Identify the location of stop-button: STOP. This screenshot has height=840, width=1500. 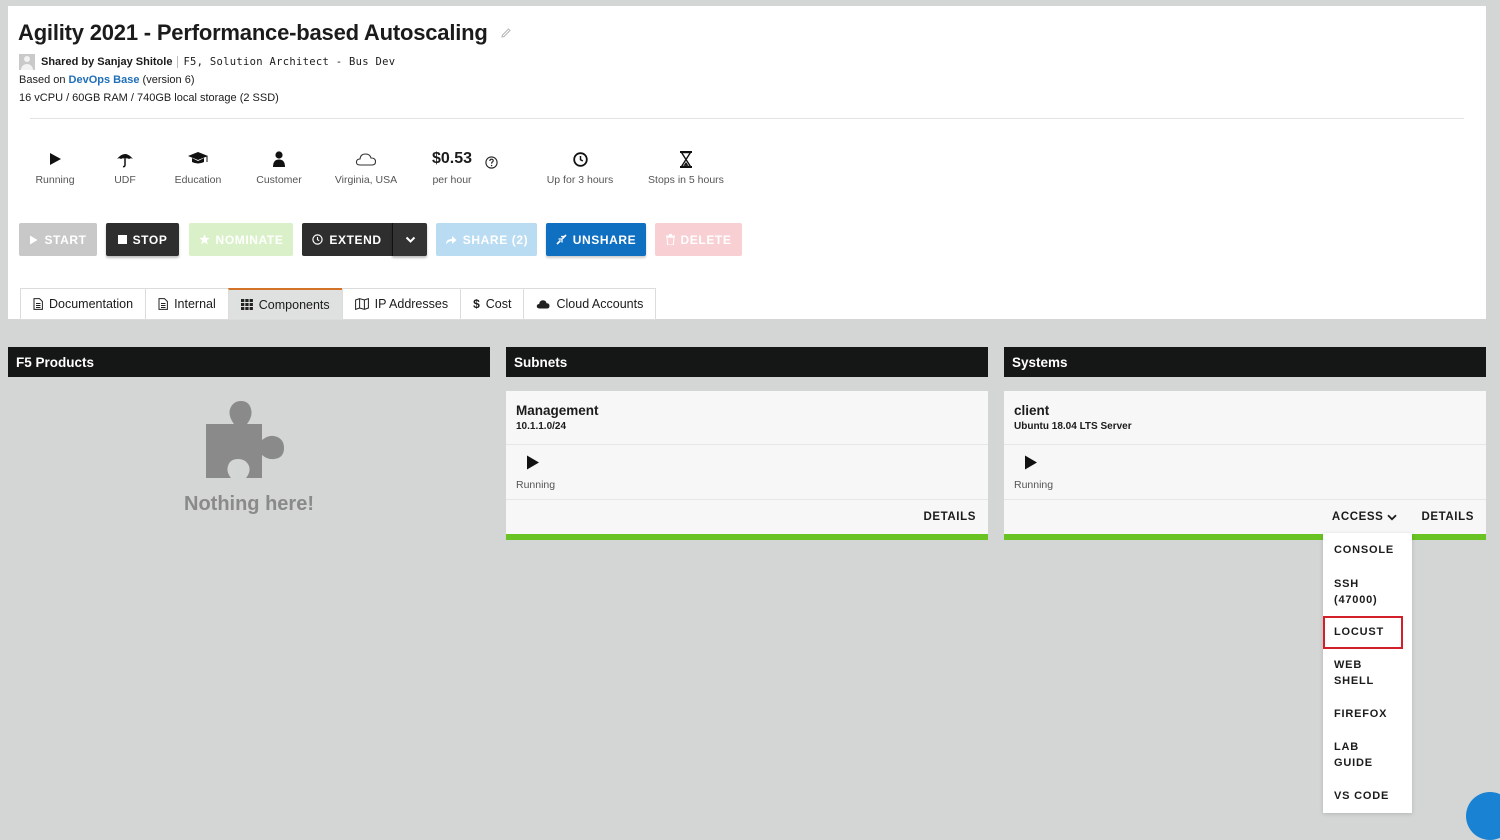
(142, 239).